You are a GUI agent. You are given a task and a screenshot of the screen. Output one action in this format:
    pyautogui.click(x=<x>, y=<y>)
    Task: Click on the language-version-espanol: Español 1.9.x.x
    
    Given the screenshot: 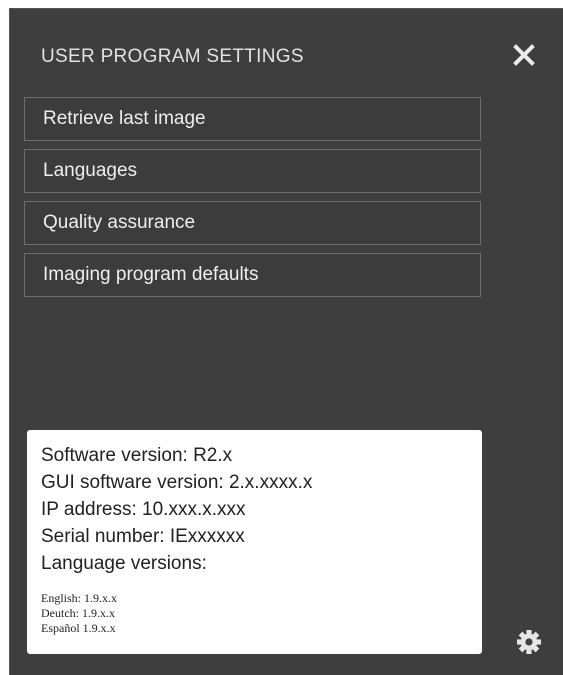 What is the action you would take?
    pyautogui.click(x=78, y=628)
    